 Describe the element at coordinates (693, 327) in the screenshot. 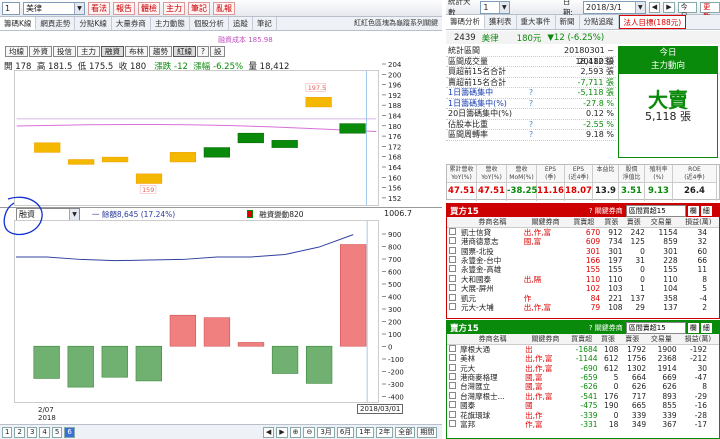

I see `sell-col-button: 欄` at that location.